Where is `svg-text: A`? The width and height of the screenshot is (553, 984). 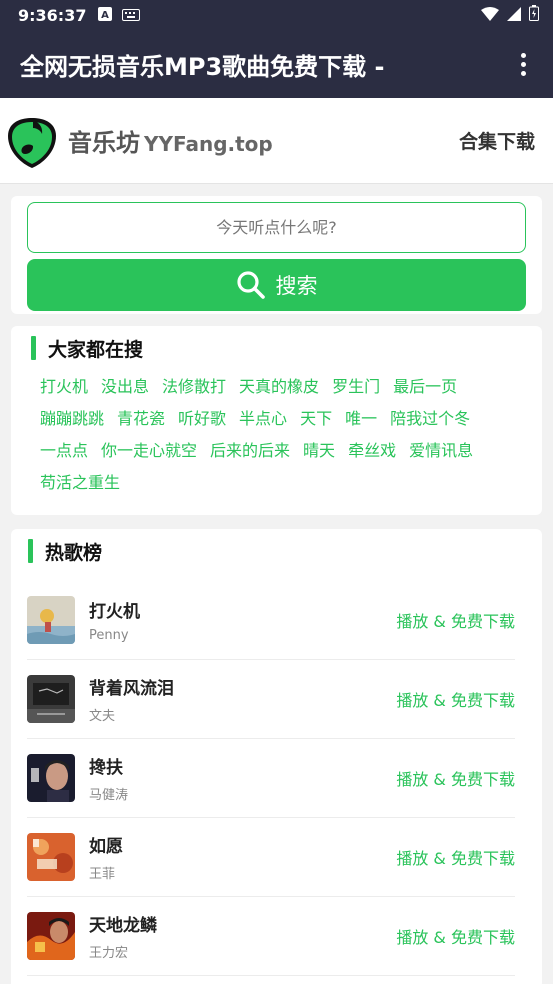 svg-text: A is located at coordinates (106, 15).